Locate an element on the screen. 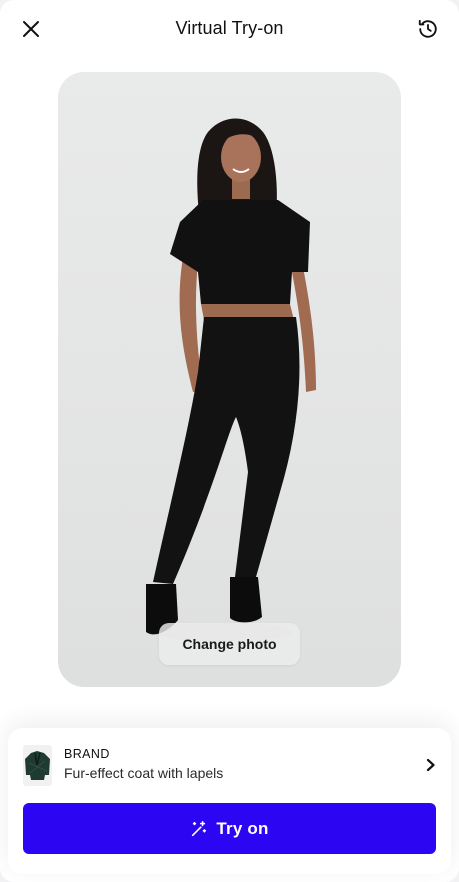 Image resolution: width=459 pixels, height=882 pixels. header: Virtual Try-on is located at coordinates (229, 30).